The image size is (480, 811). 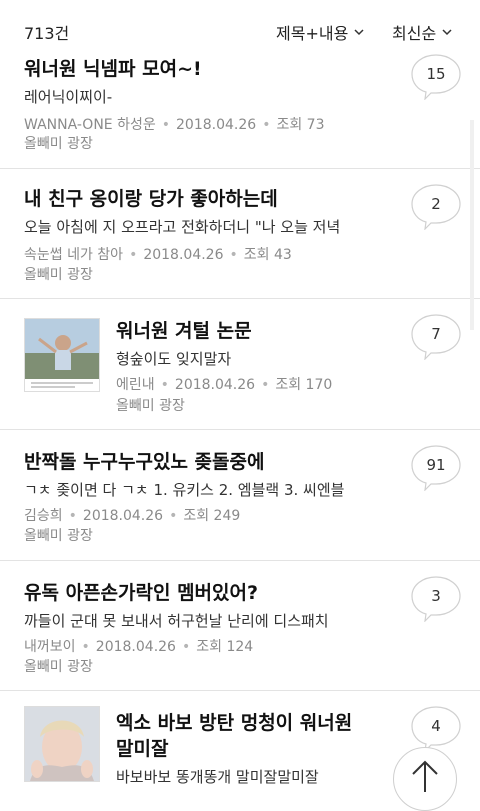 What do you see at coordinates (472, 225) in the screenshot?
I see `scroll-indicator` at bounding box center [472, 225].